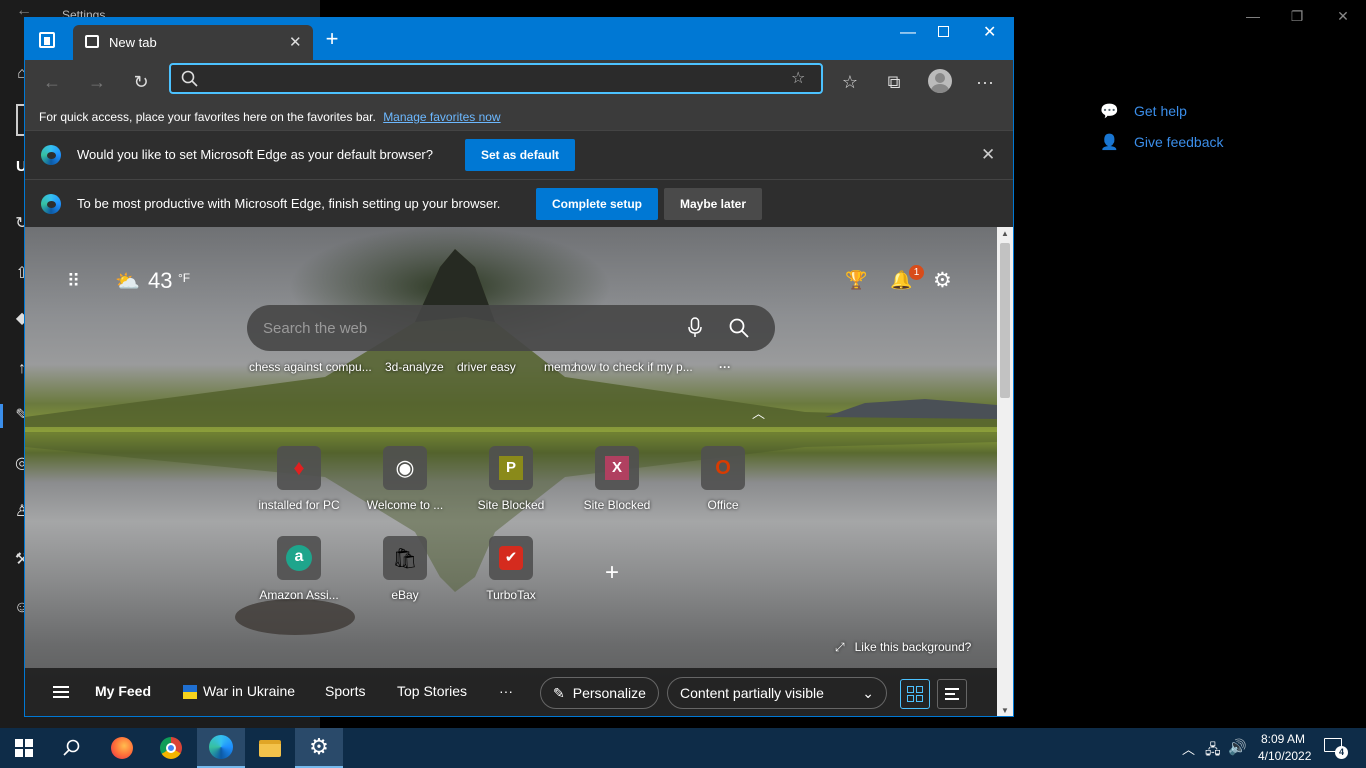  I want to click on microphone-icon, so click(695, 328).